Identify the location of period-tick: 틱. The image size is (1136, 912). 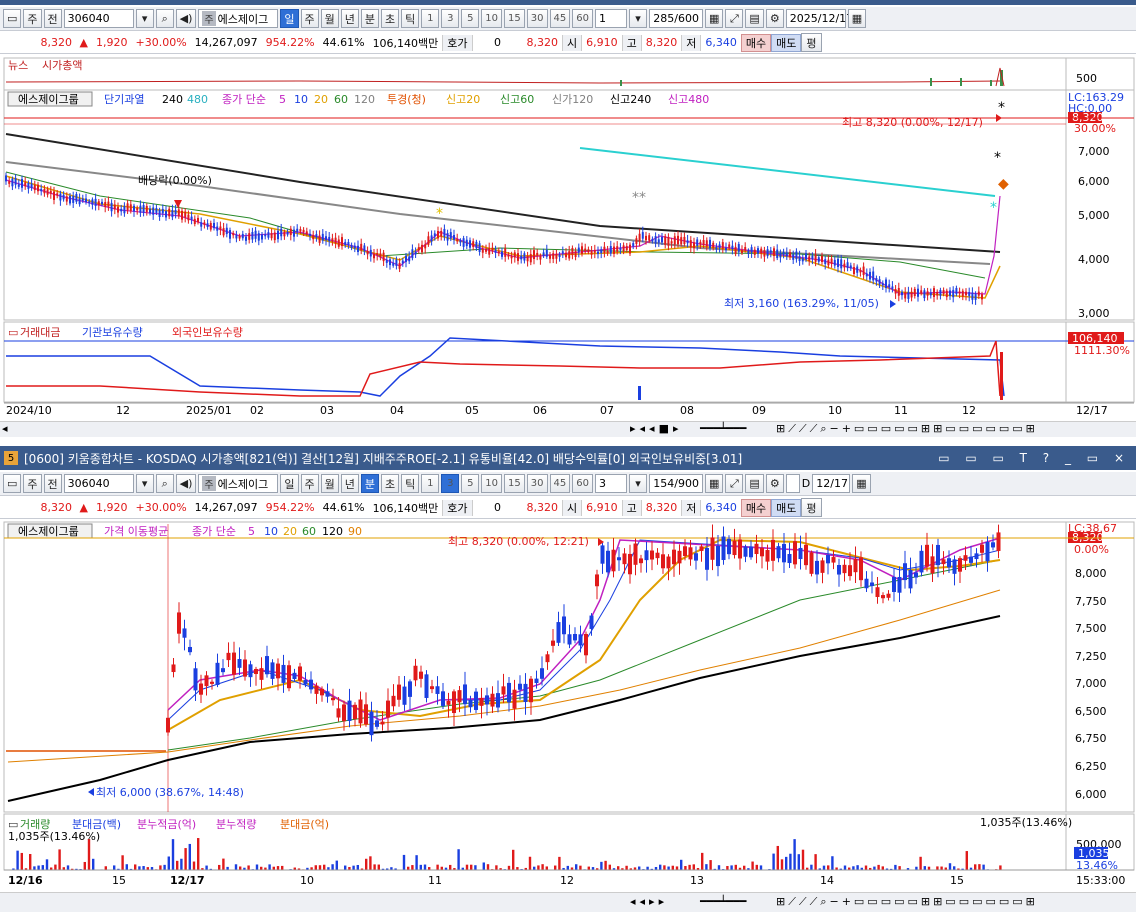
(410, 18).